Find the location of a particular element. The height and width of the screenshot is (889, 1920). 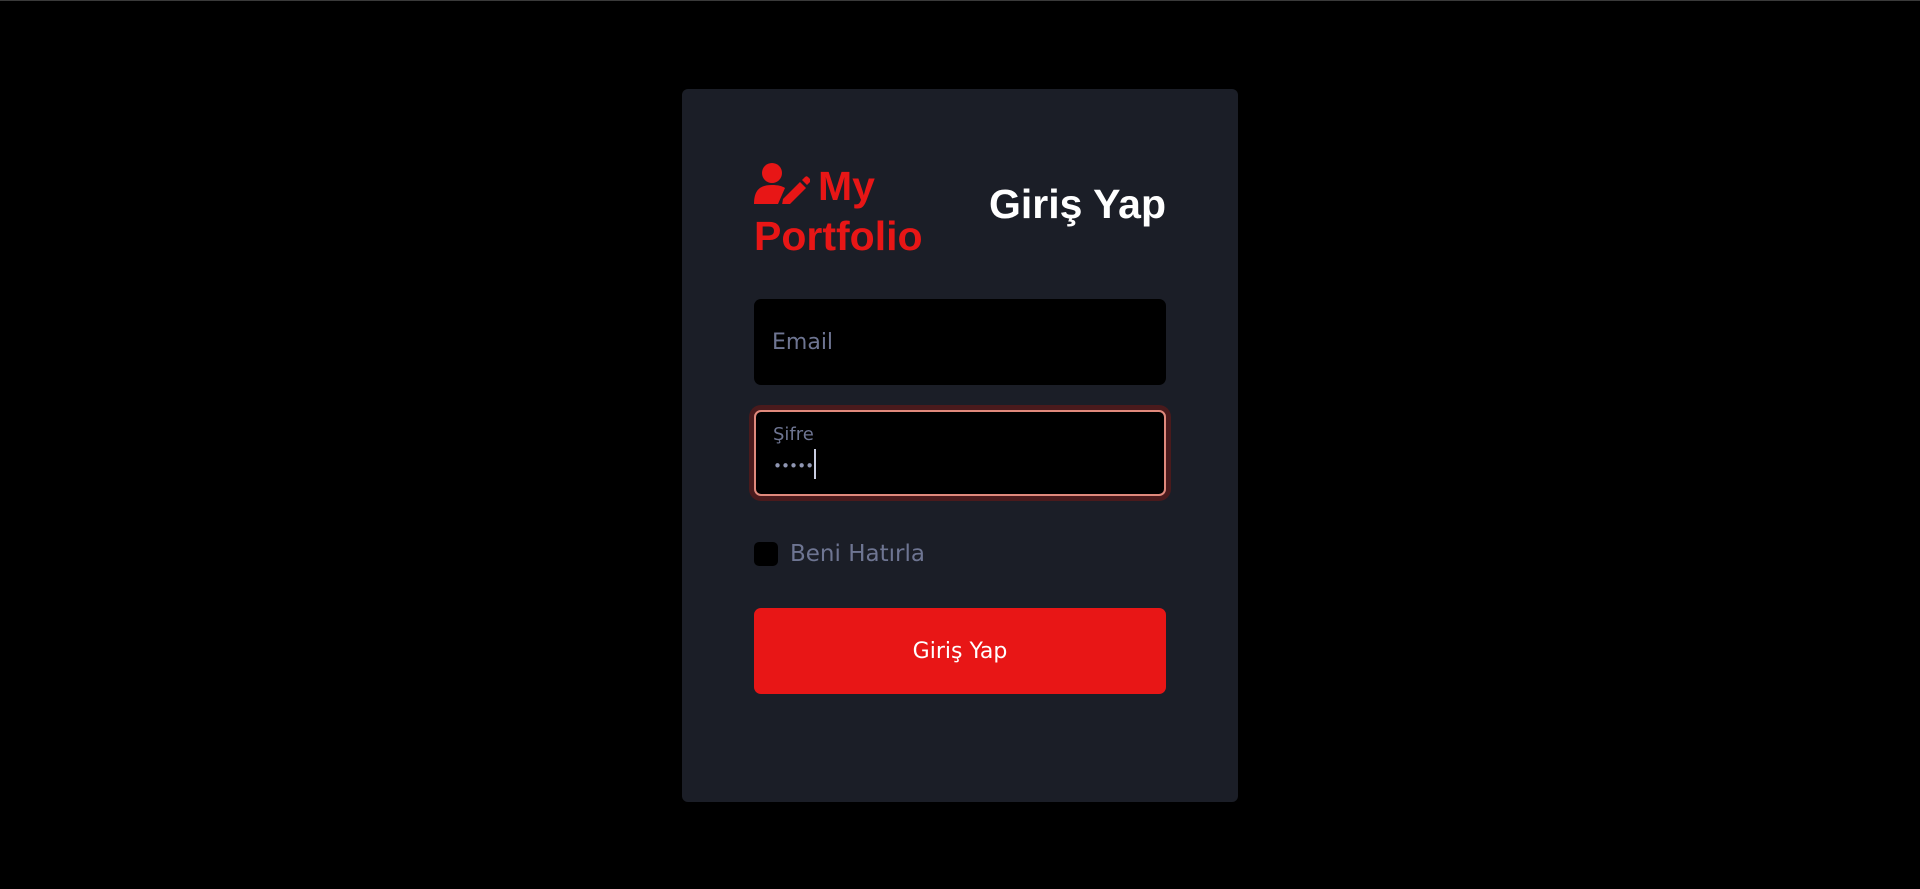

page-title: Giriş Yap is located at coordinates (1077, 204).